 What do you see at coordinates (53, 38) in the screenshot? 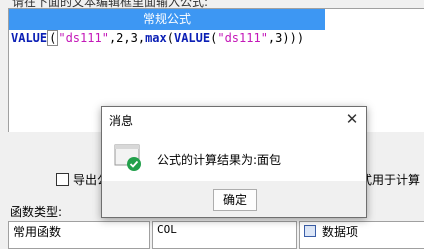
I see `formula-open-paren: (` at bounding box center [53, 38].